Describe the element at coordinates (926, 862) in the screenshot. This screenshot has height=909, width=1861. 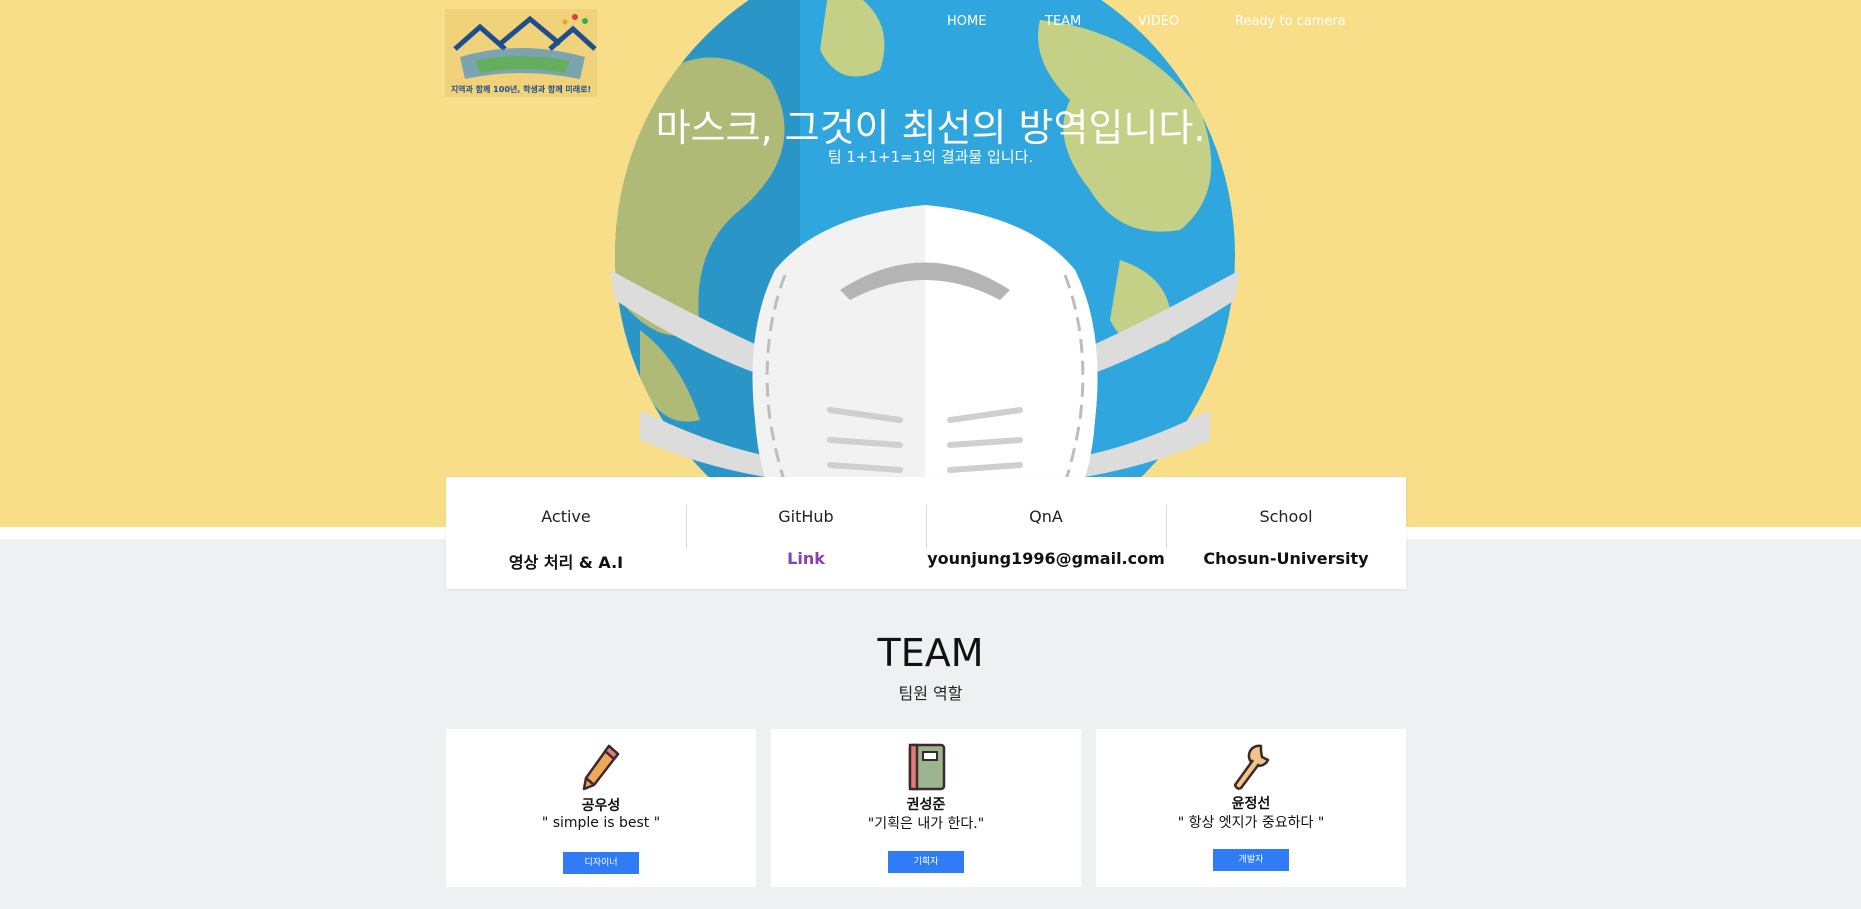
I see `role-button-planner: 기획자` at that location.